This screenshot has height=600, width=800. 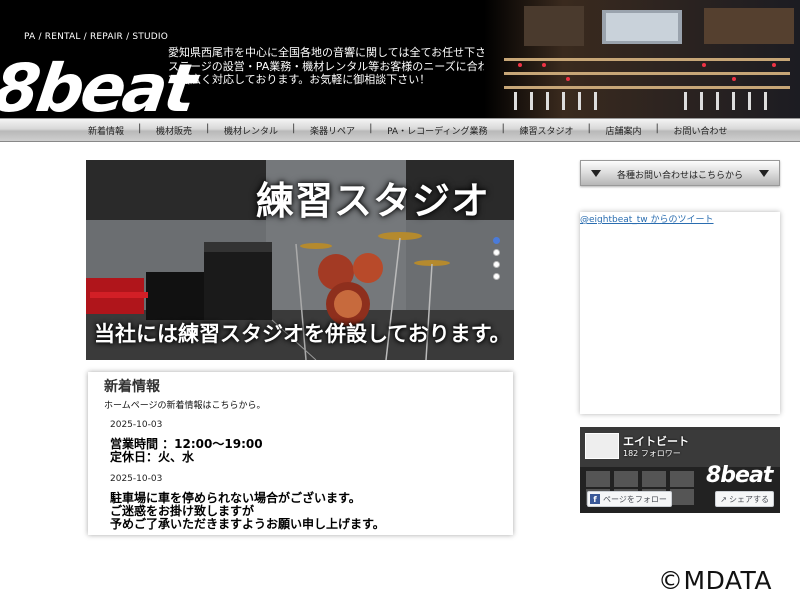 What do you see at coordinates (715, 580) in the screenshot?
I see `watermark: ©MDATA` at bounding box center [715, 580].